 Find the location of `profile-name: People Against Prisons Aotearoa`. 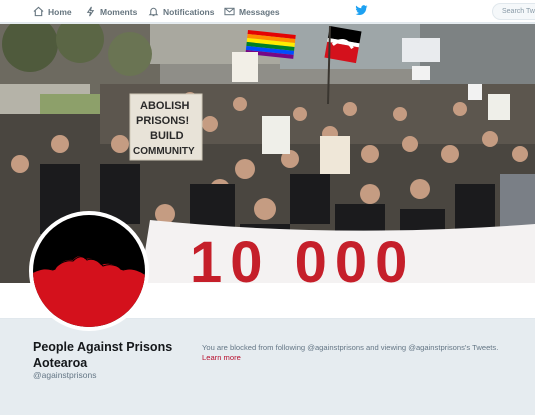

profile-name: People Against Prisons Aotearoa is located at coordinates (103, 355).